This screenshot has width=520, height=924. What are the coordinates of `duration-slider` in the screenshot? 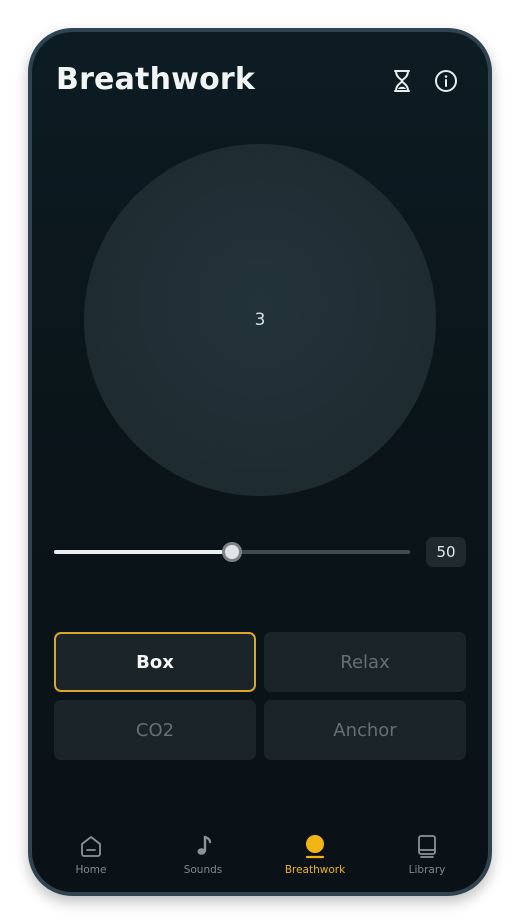 It's located at (232, 552).